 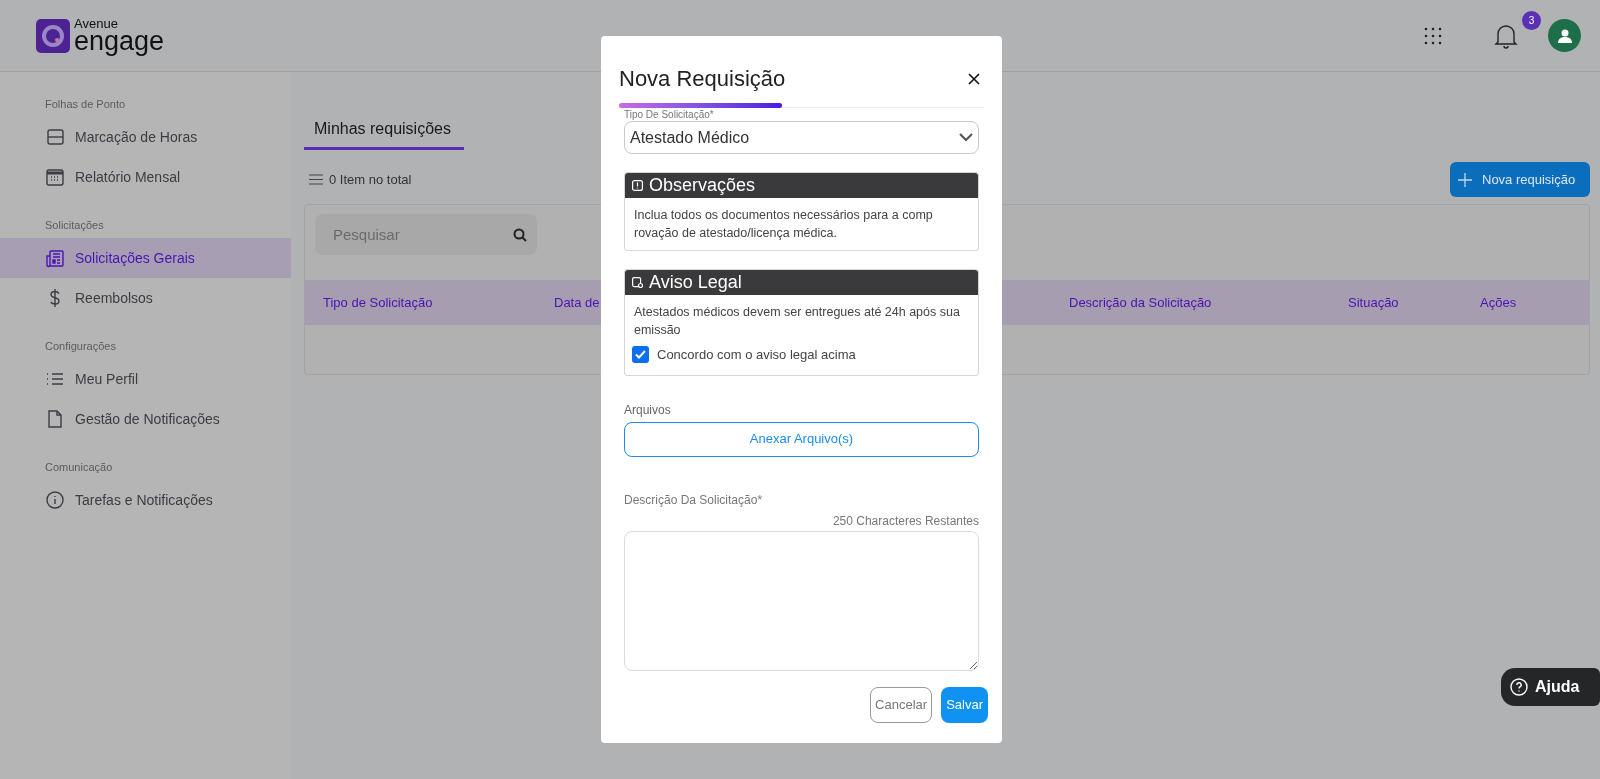 What do you see at coordinates (637, 185) in the screenshot?
I see `alert-icon` at bounding box center [637, 185].